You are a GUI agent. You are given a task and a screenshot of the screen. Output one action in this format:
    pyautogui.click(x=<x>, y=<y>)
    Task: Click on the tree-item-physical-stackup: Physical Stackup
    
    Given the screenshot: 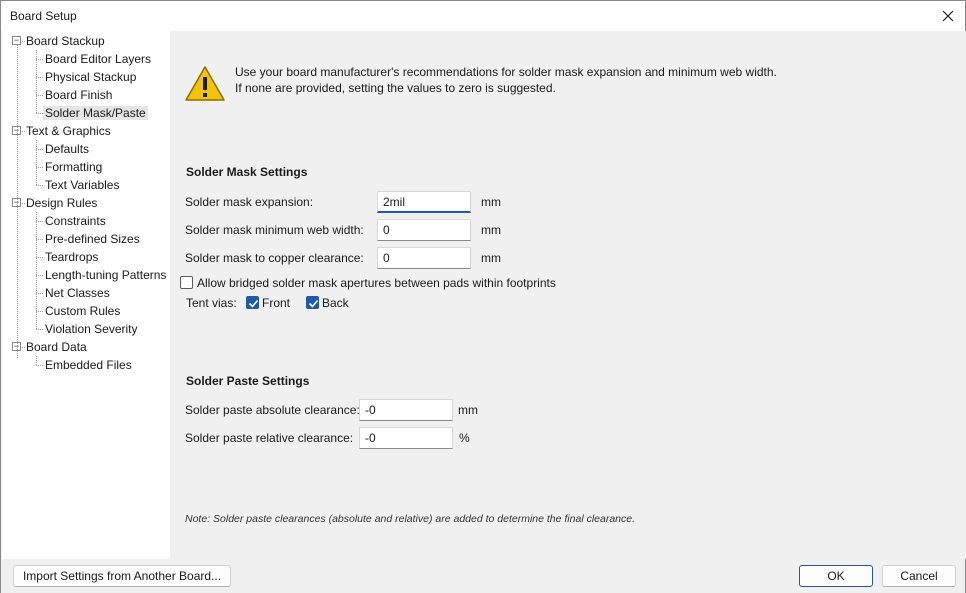 What is the action you would take?
    pyautogui.click(x=90, y=77)
    